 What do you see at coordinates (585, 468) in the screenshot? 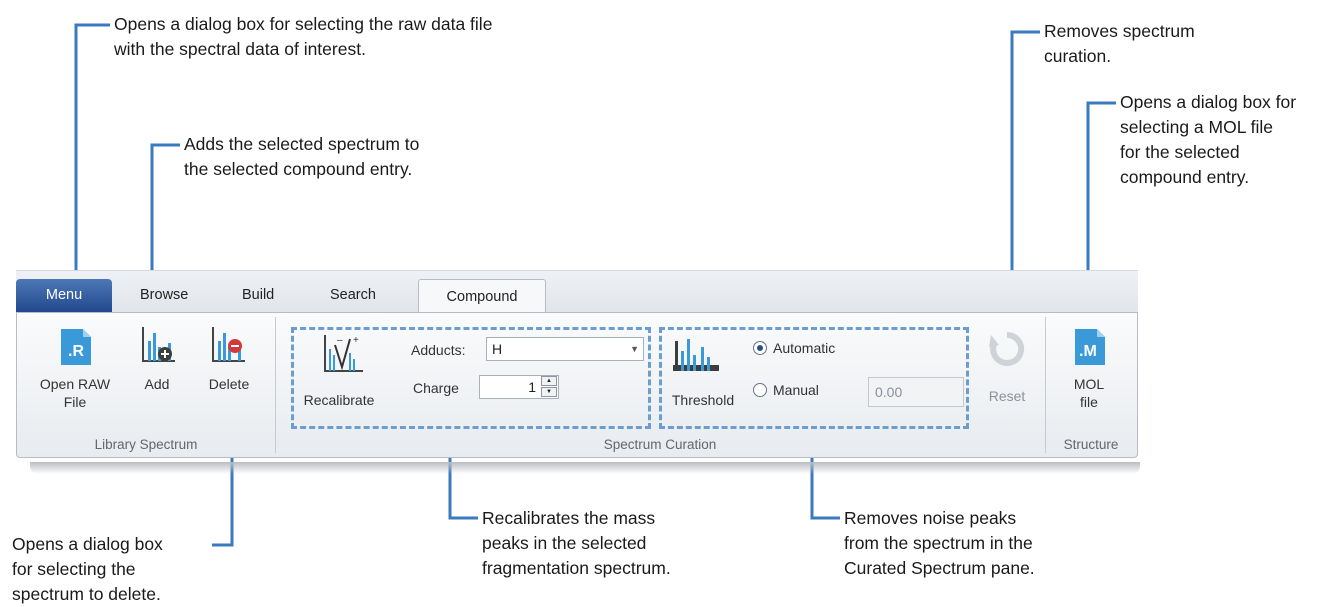
I see `ribbon-shadow` at bounding box center [585, 468].